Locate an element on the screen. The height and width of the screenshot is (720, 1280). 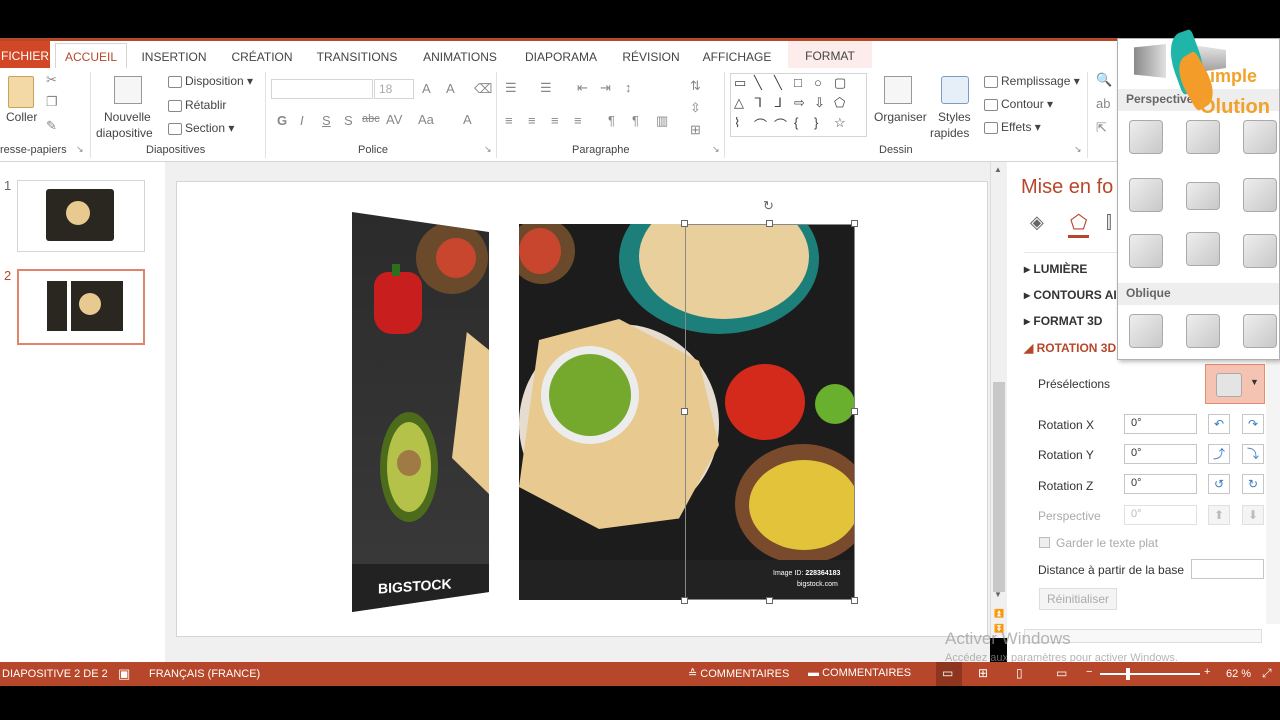
star-icon: ☆ is located at coordinates (840, 123).